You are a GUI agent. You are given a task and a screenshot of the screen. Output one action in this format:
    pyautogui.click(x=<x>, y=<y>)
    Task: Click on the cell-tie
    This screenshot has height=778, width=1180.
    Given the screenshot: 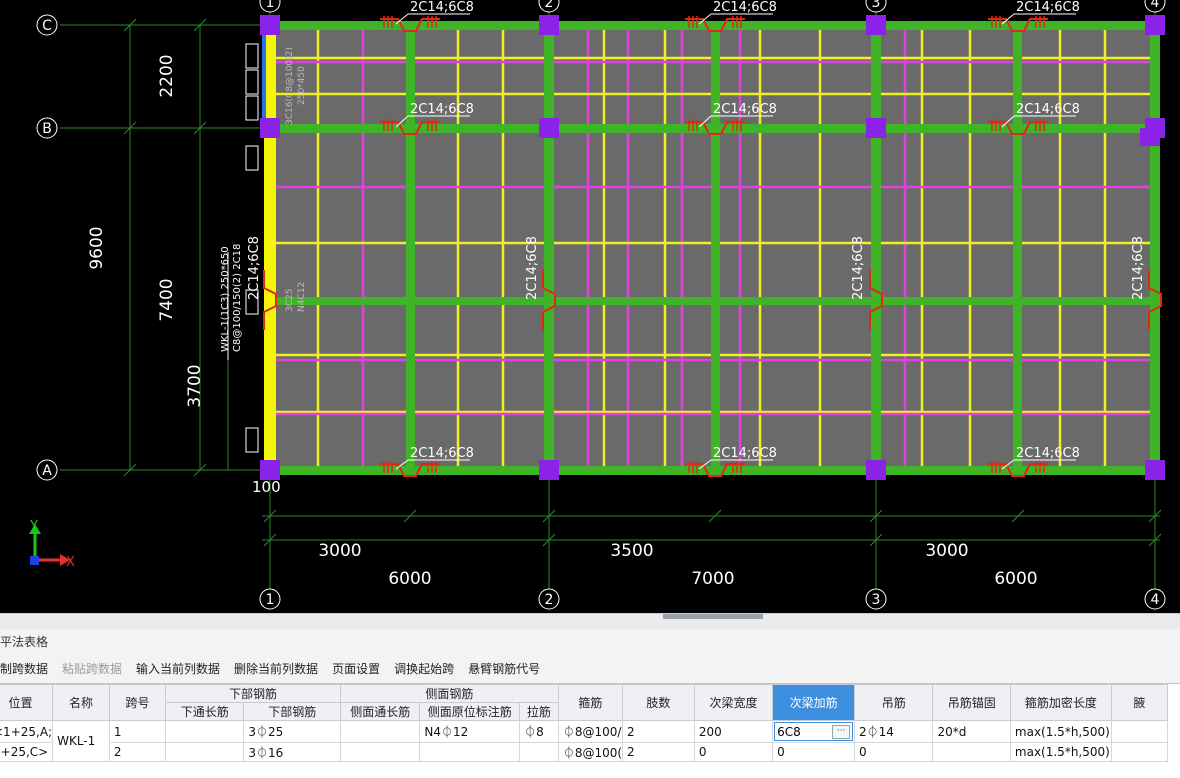 What is the action you would take?
    pyautogui.click(x=539, y=752)
    